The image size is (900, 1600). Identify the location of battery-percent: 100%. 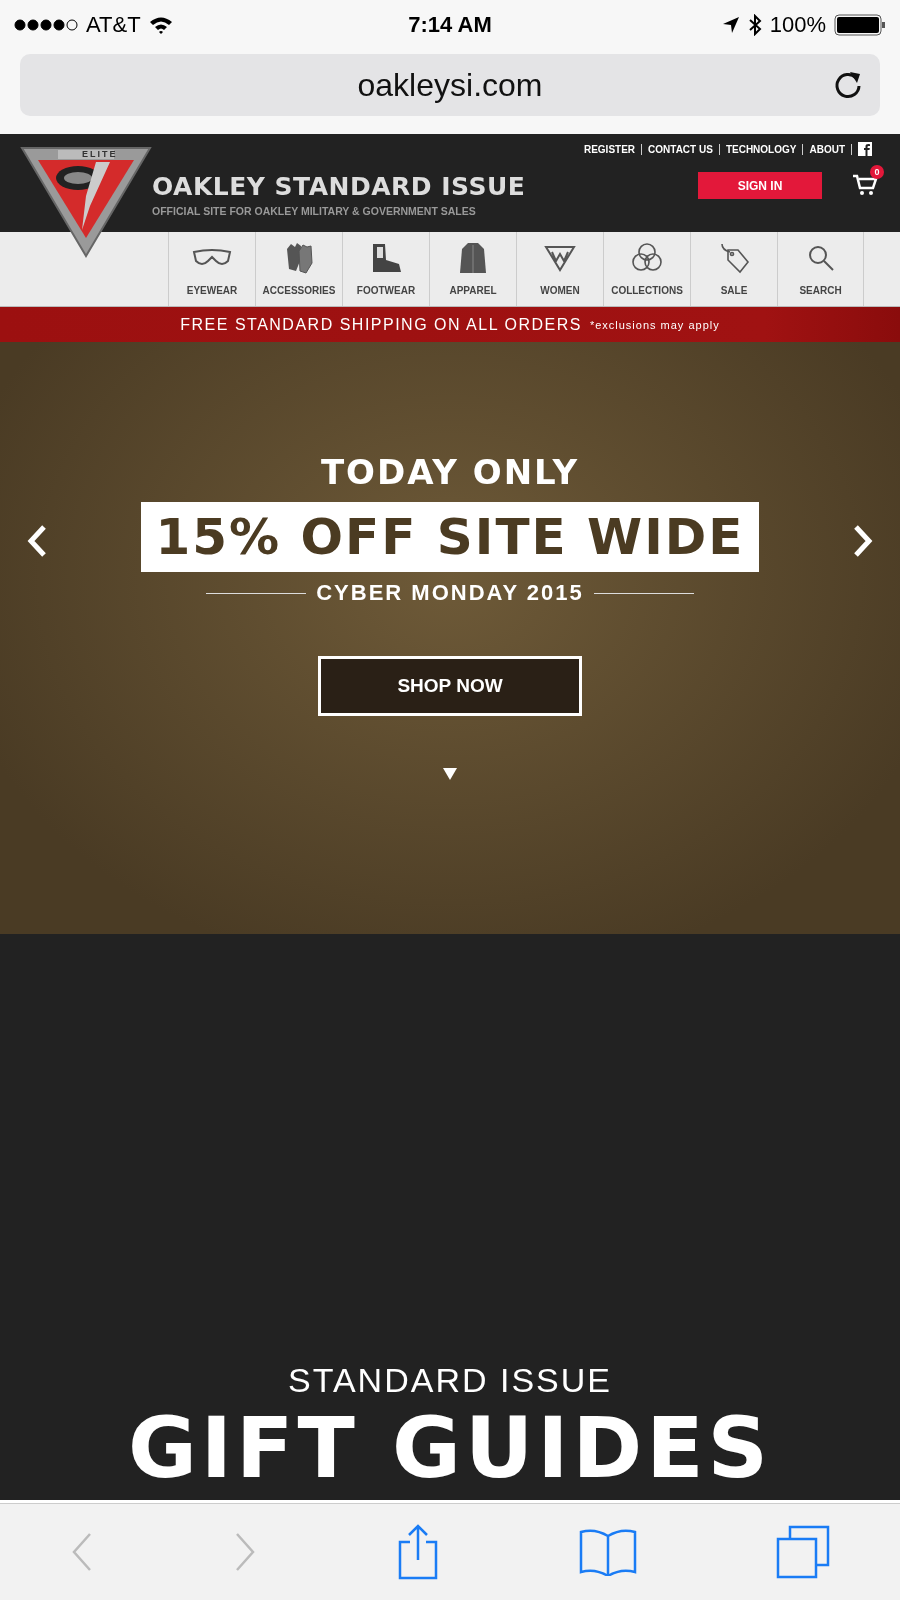
(797, 25).